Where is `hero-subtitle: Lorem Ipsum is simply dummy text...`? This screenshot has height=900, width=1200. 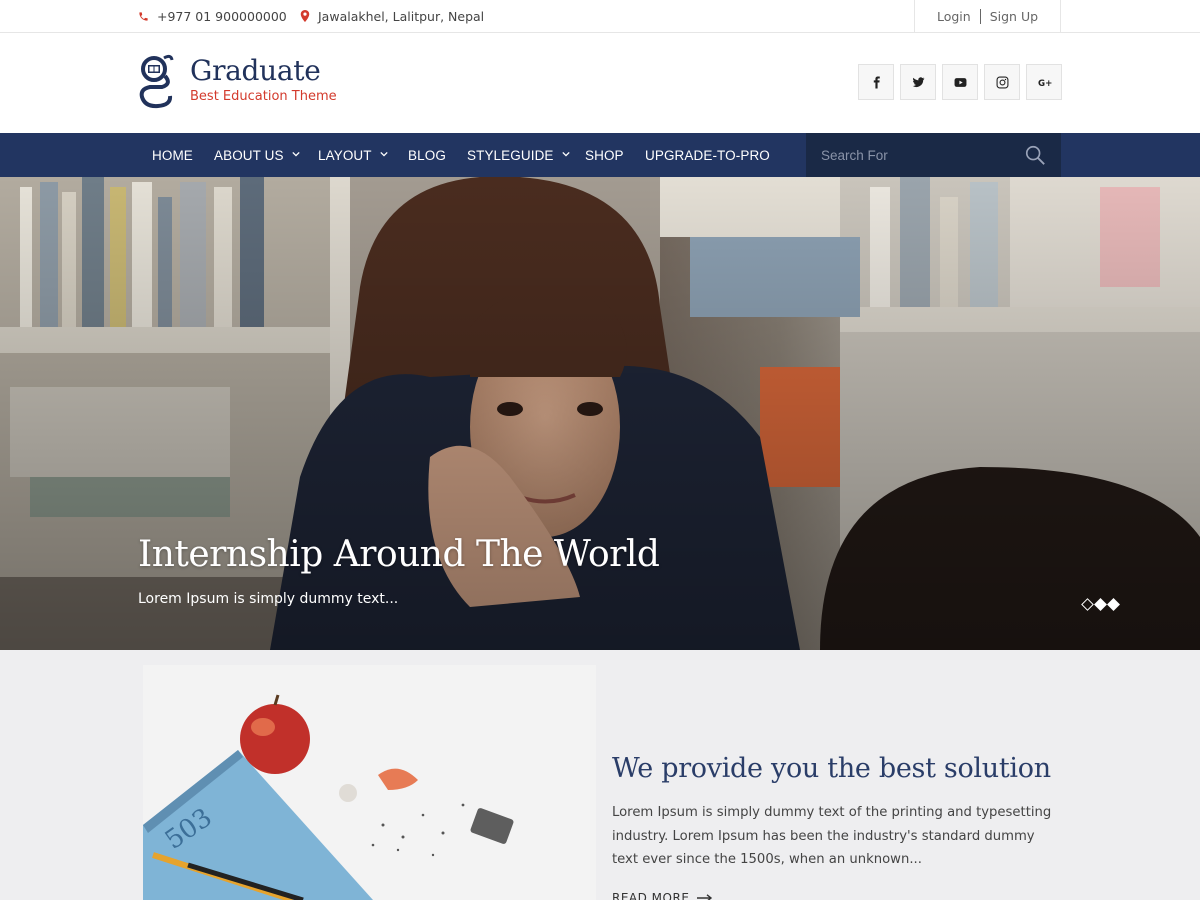
hero-subtitle: Lorem Ipsum is simply dummy text... is located at coordinates (268, 599).